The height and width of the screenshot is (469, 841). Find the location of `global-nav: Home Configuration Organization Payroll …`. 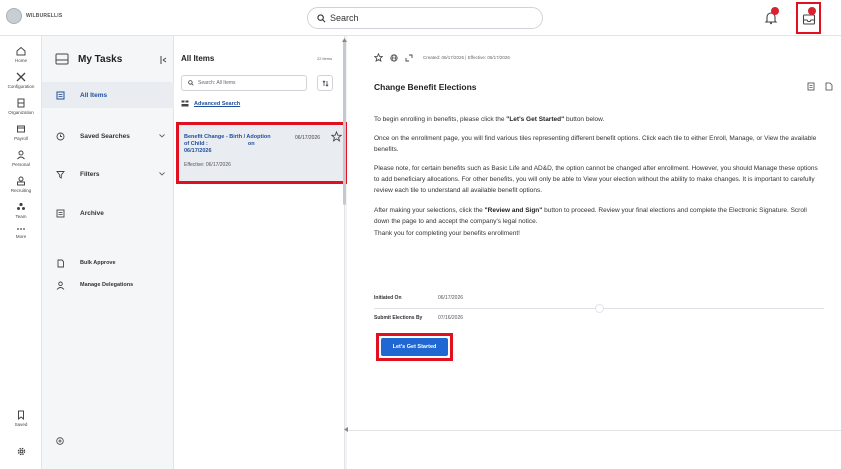

global-nav: Home Configuration Organization Payroll … is located at coordinates (21, 252).